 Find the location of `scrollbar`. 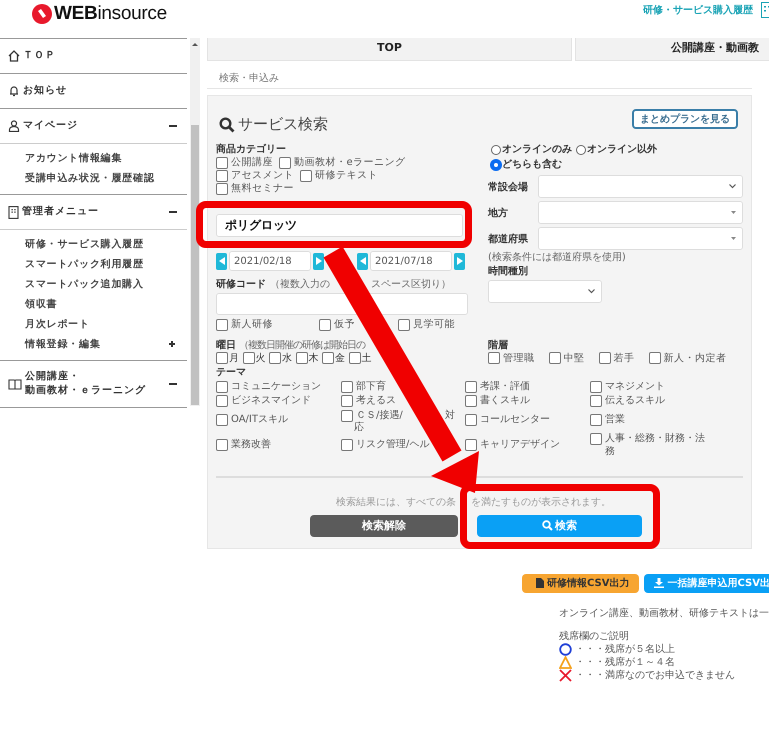

scrollbar is located at coordinates (195, 222).